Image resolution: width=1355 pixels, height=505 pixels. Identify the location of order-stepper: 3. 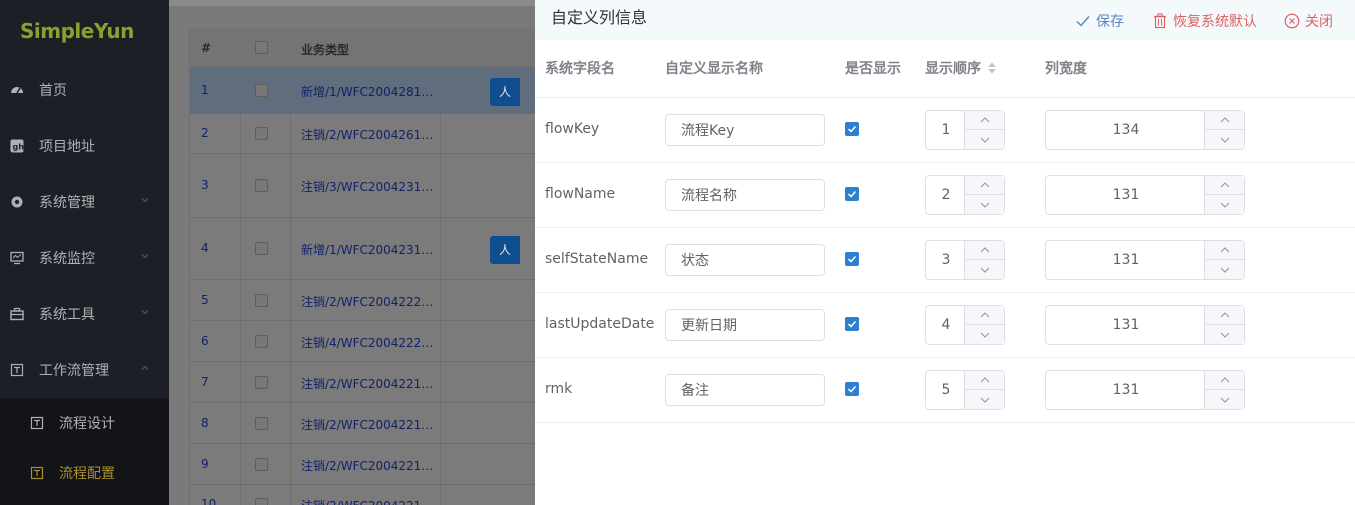
(965, 260).